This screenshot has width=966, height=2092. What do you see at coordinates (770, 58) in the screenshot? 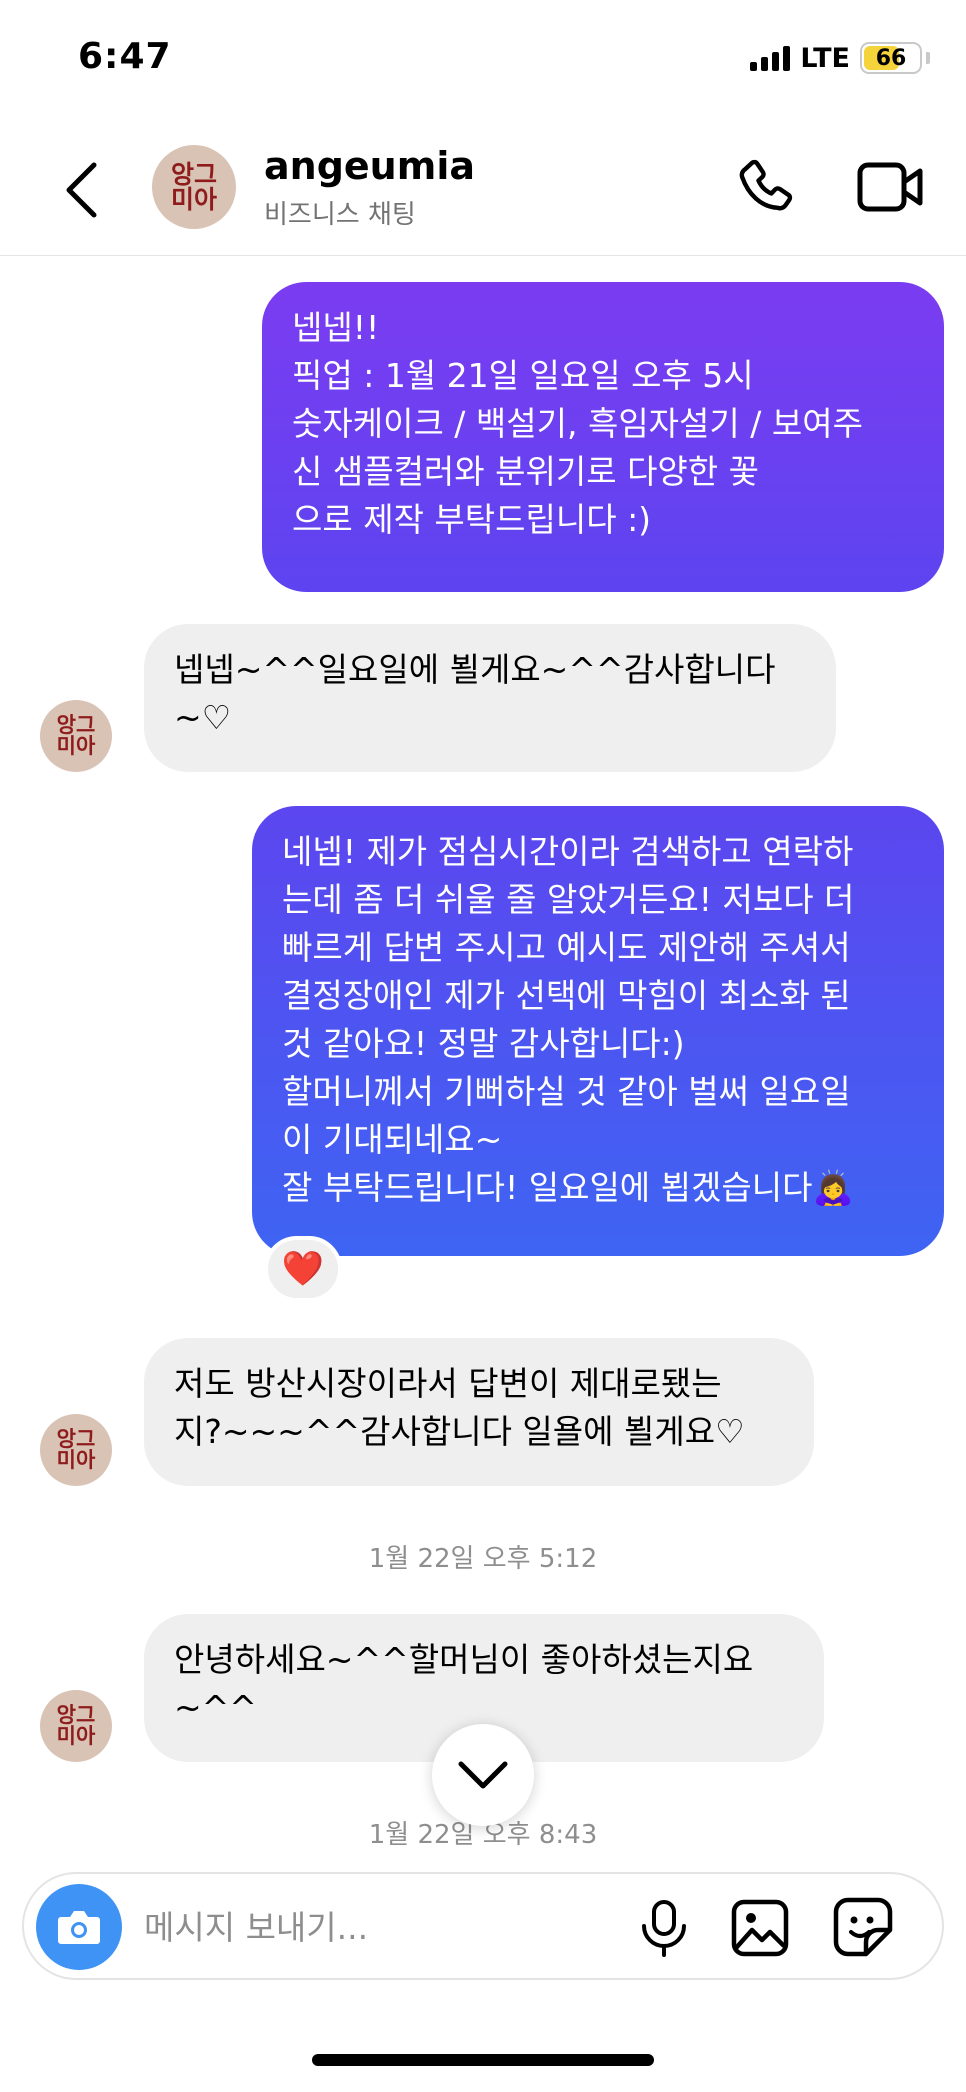
I see `signal-icon` at bounding box center [770, 58].